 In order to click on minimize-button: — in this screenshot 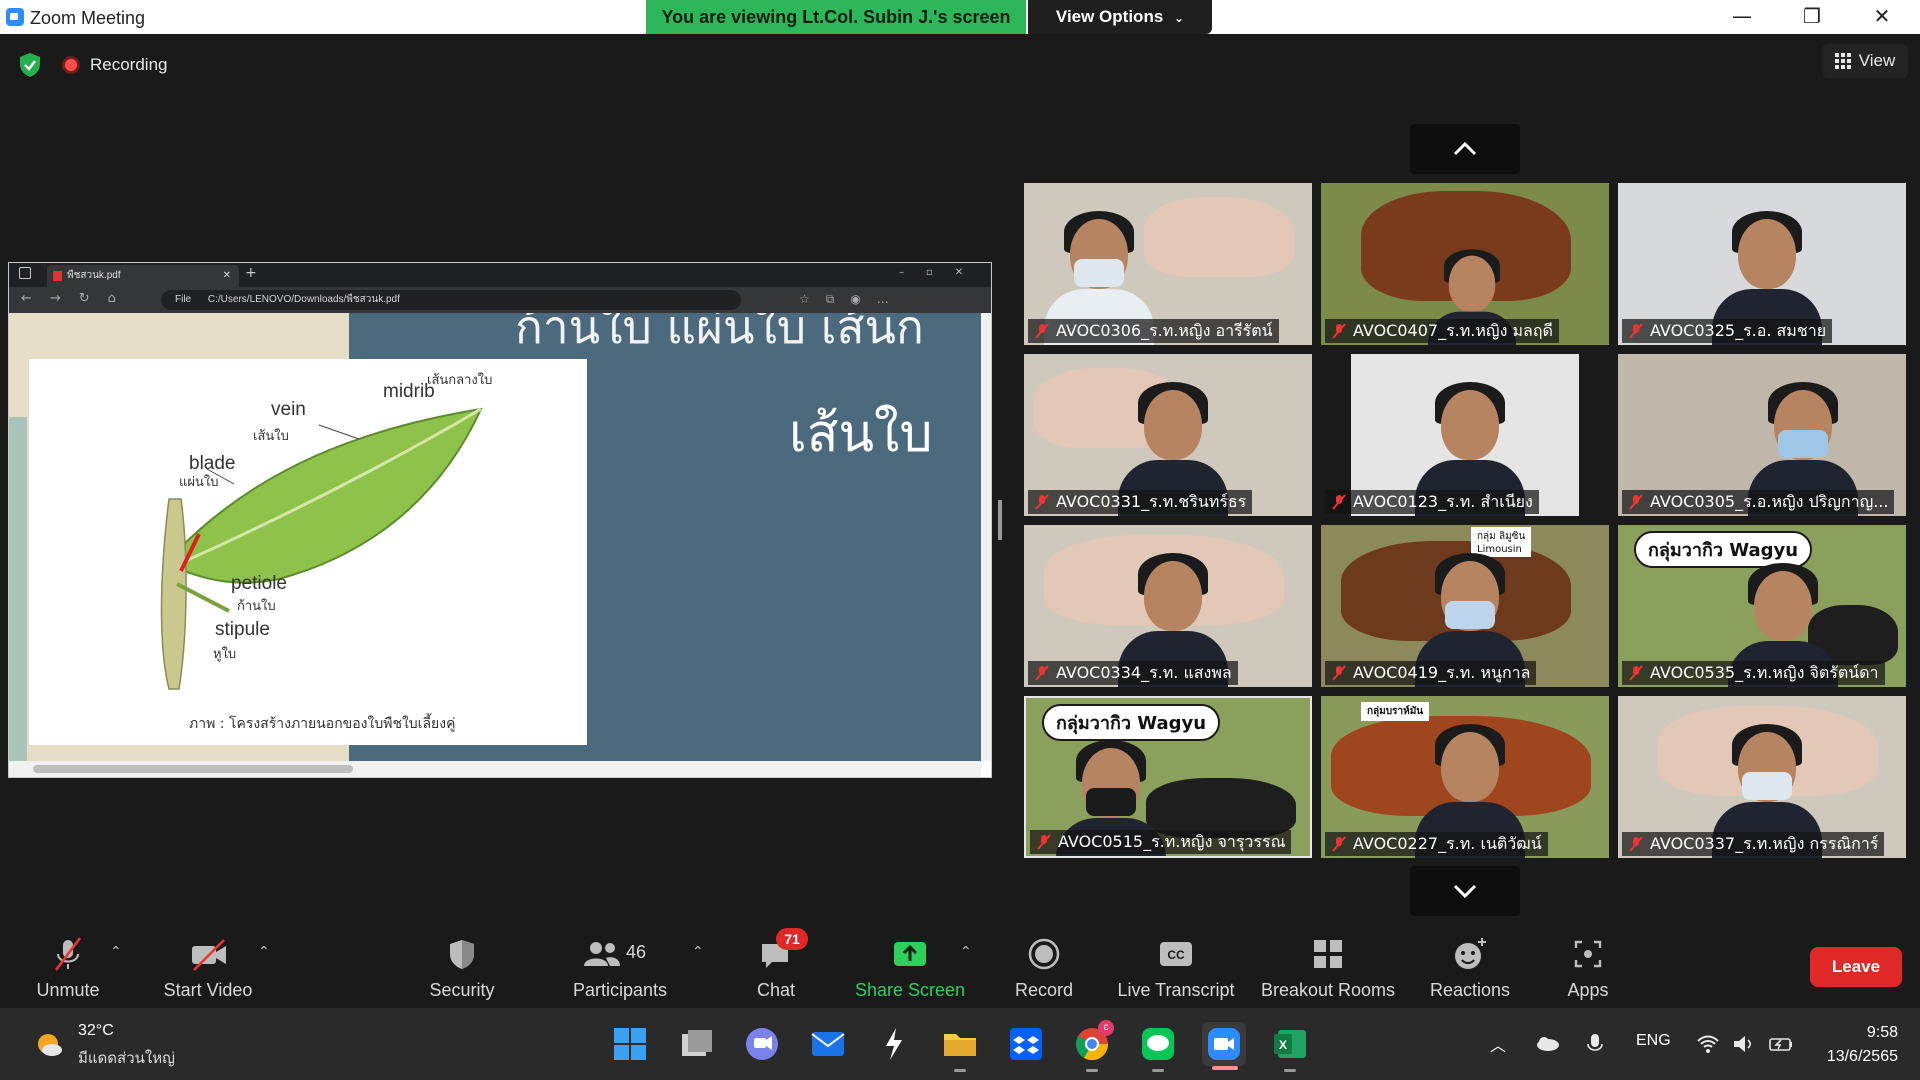, I will do `click(1742, 17)`.